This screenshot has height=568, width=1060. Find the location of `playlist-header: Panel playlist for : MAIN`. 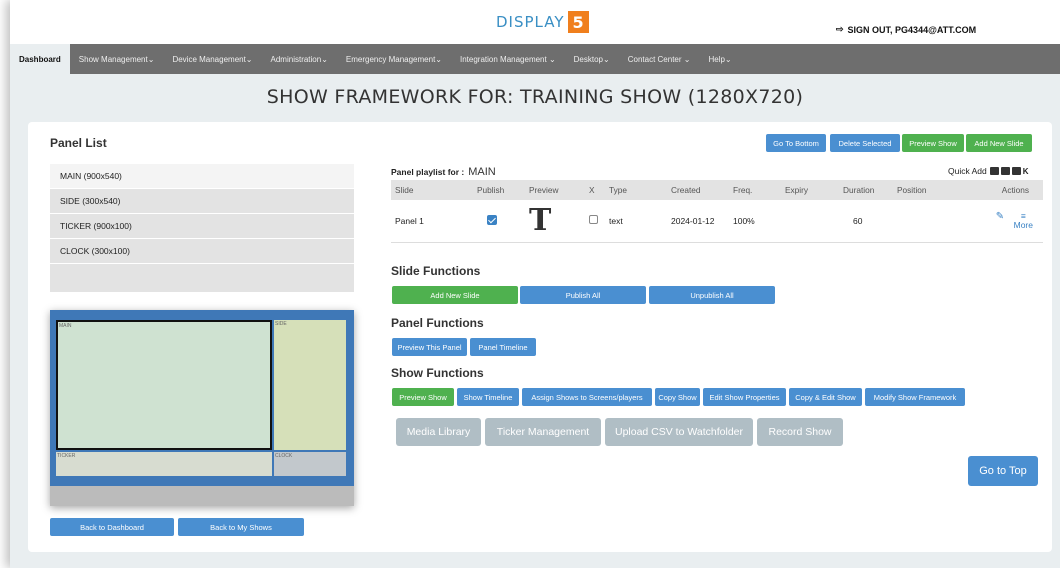

playlist-header: Panel playlist for : MAIN is located at coordinates (443, 172).